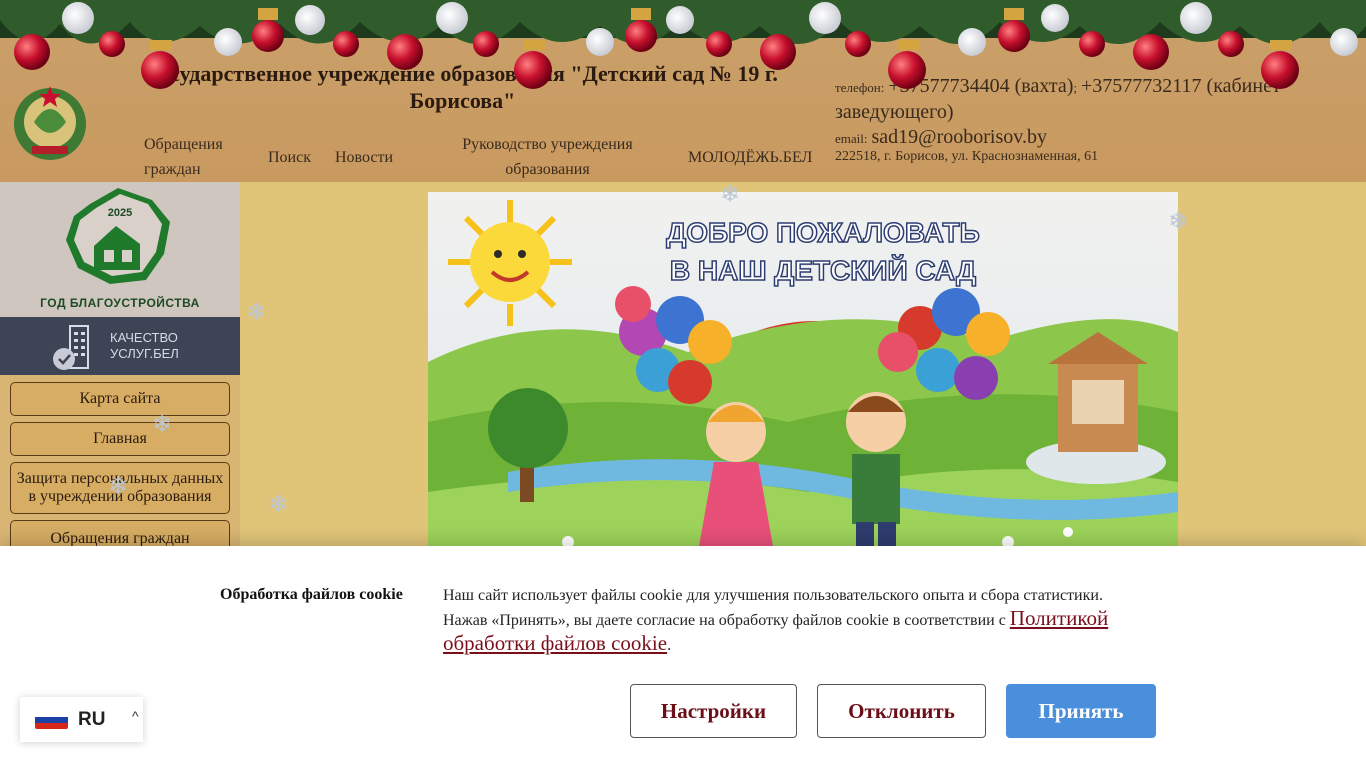 This screenshot has width=1366, height=768. What do you see at coordinates (901, 711) in the screenshot?
I see `cookie-decline-button: Отклонить` at bounding box center [901, 711].